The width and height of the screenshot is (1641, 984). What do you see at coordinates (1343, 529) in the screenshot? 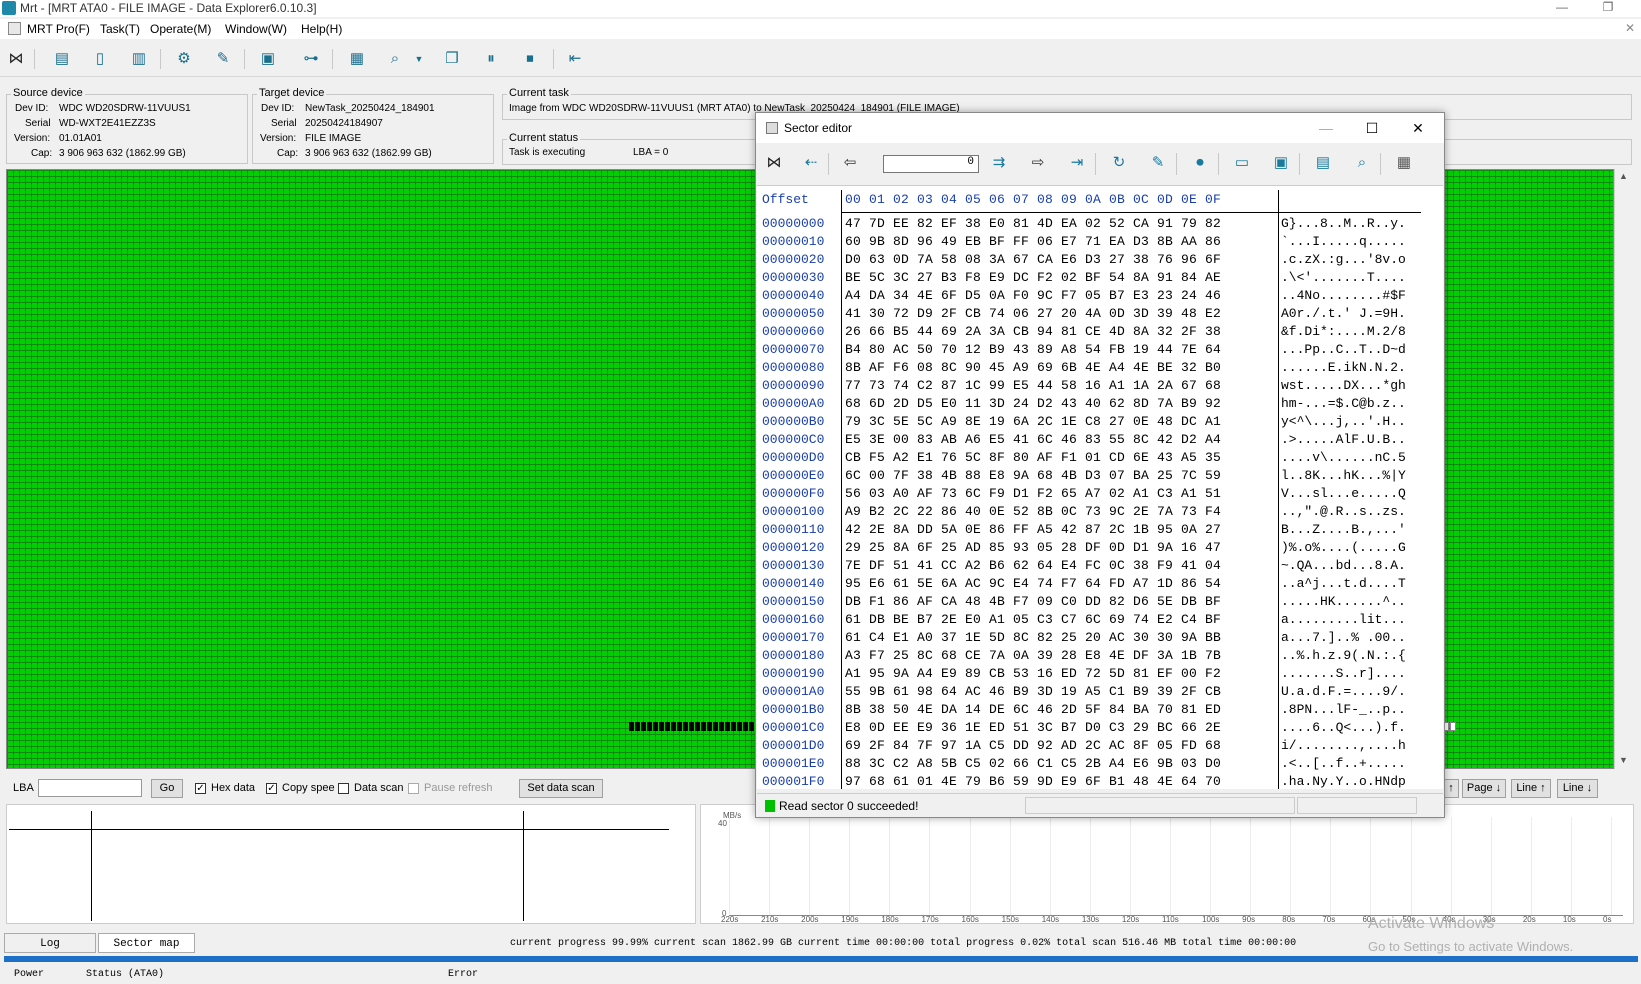
I see `hex-ascii: B...Z....B.,...'` at bounding box center [1343, 529].